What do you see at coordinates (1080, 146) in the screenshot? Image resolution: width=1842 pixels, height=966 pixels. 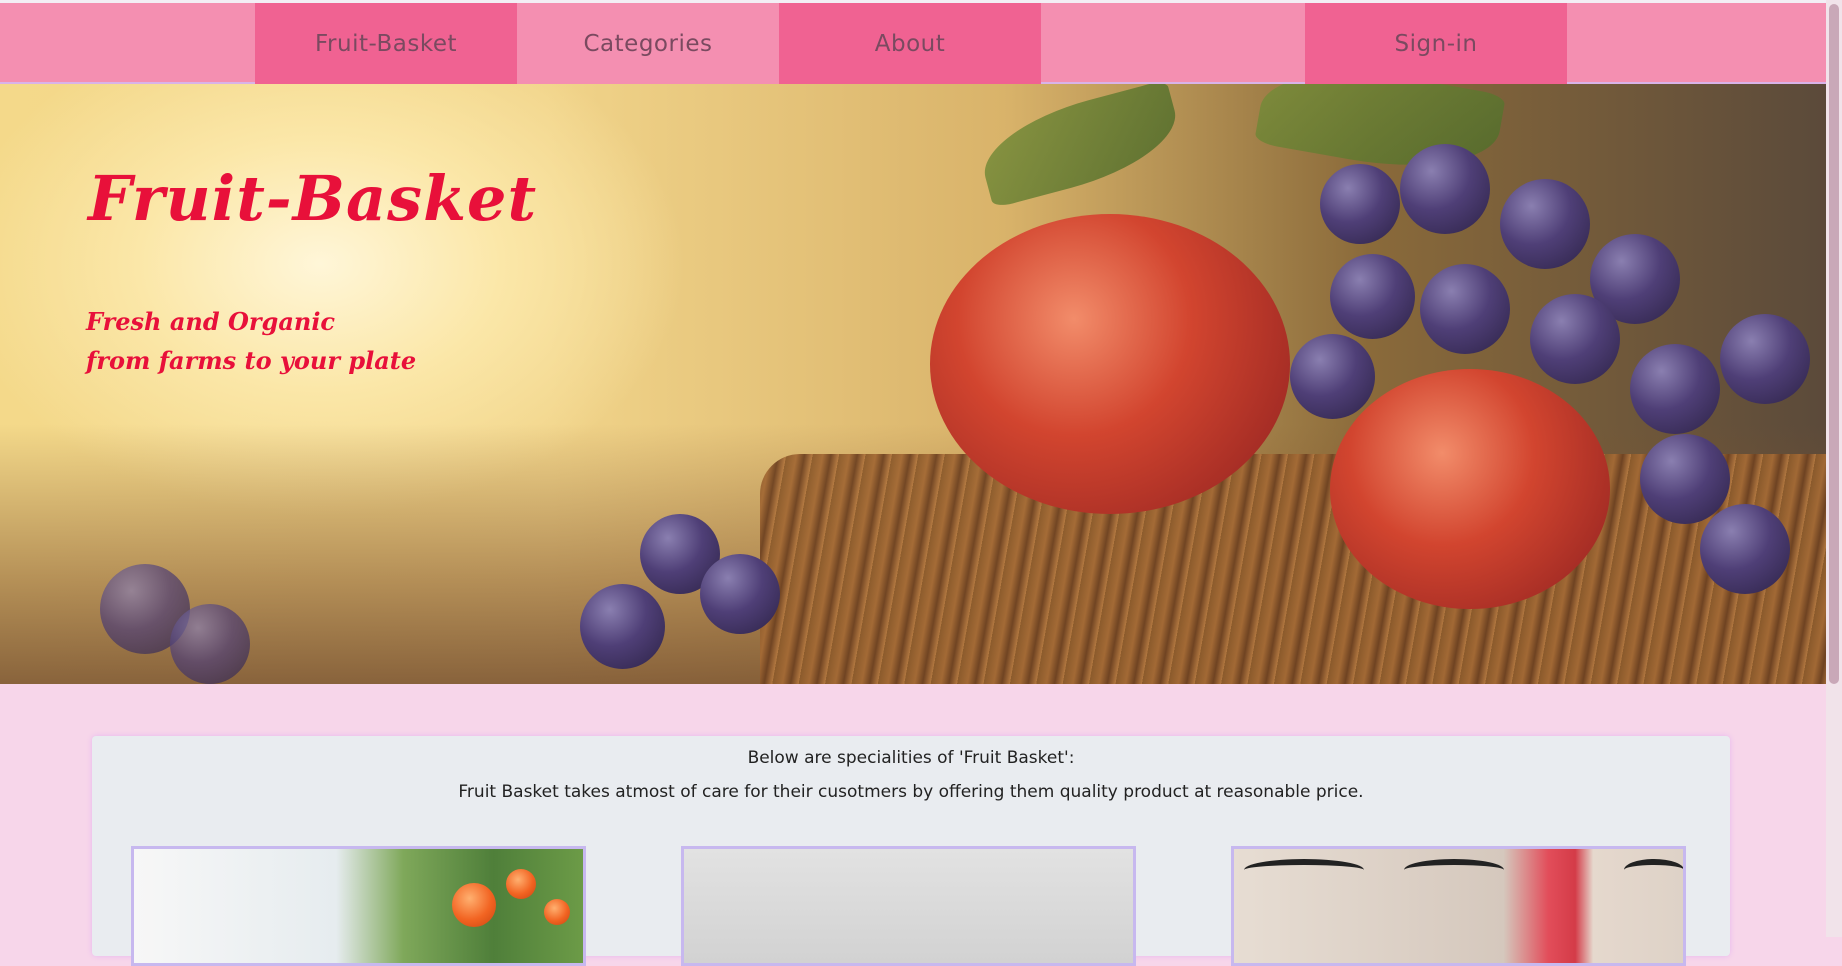 I see `hero-leaf` at bounding box center [1080, 146].